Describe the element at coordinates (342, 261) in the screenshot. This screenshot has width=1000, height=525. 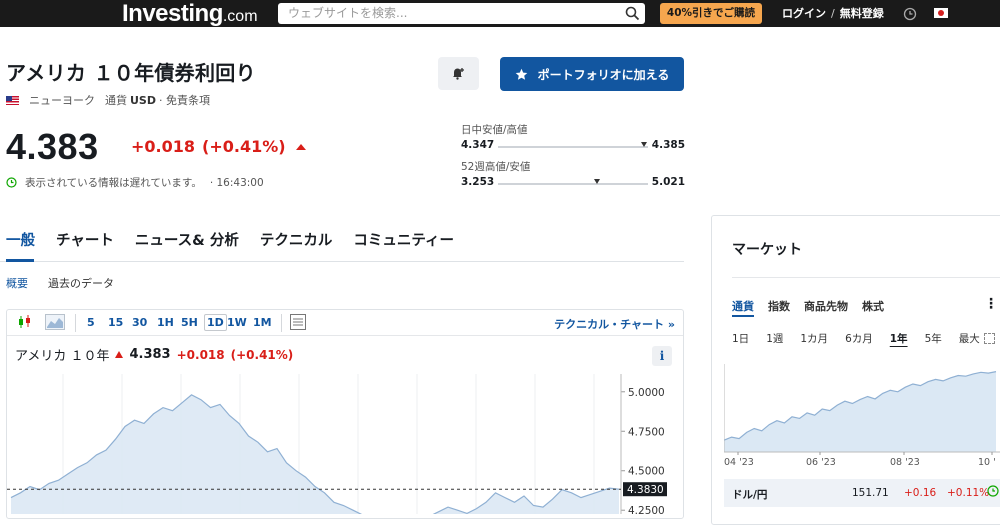
I see `tabs-divider` at that location.